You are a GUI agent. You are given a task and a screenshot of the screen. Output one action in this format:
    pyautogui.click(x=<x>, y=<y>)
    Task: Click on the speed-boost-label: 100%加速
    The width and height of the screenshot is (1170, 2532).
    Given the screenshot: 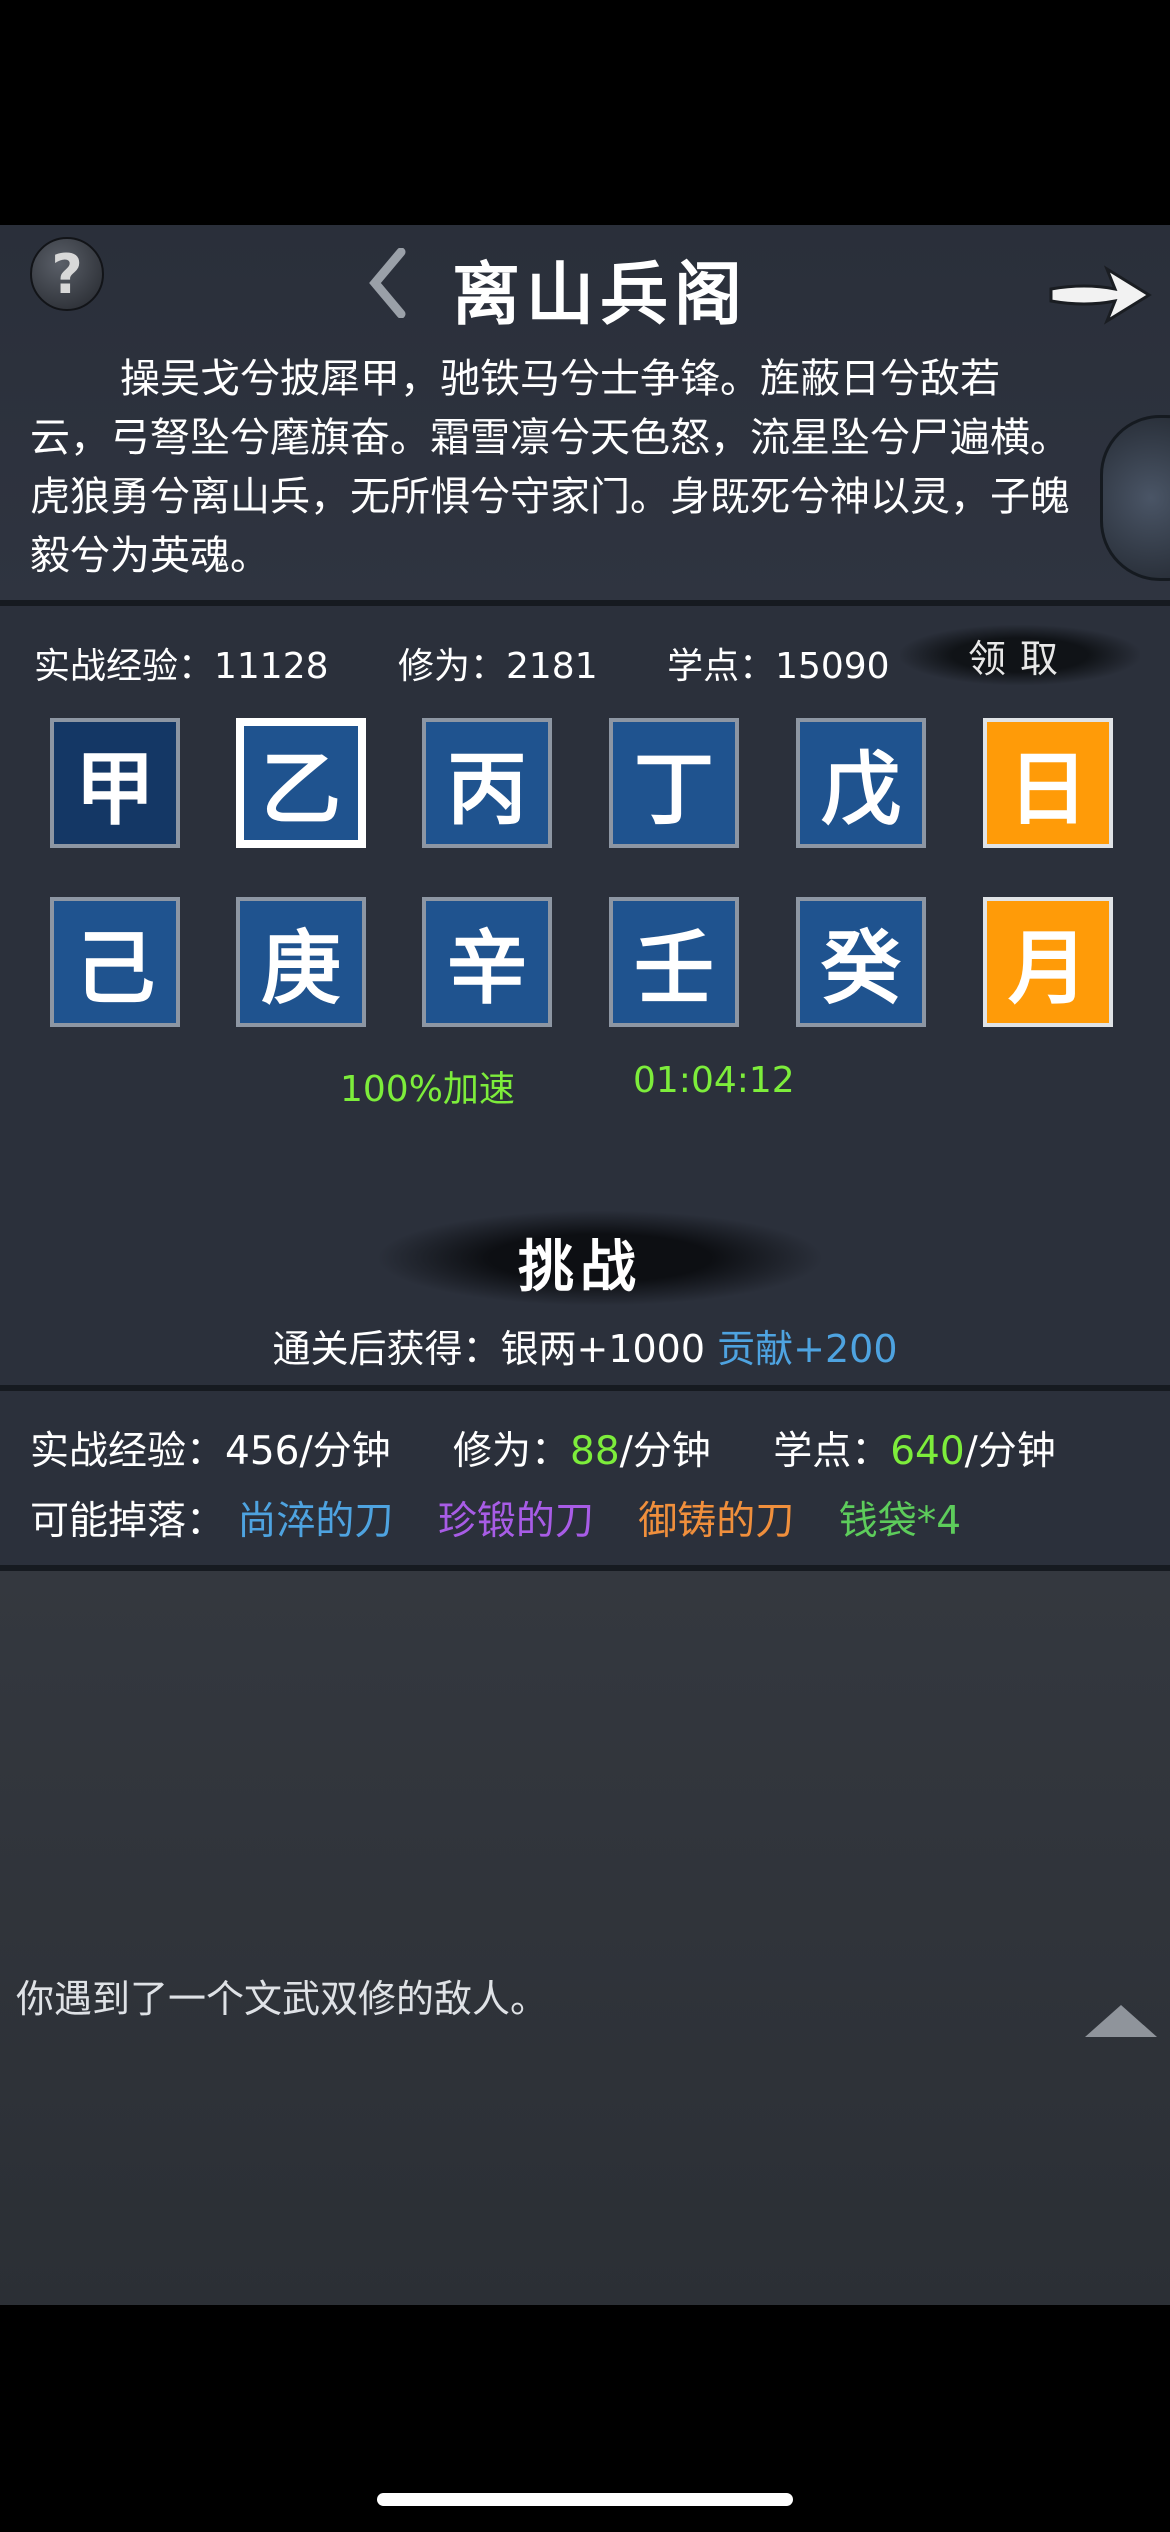 What is the action you would take?
    pyautogui.click(x=427, y=1089)
    